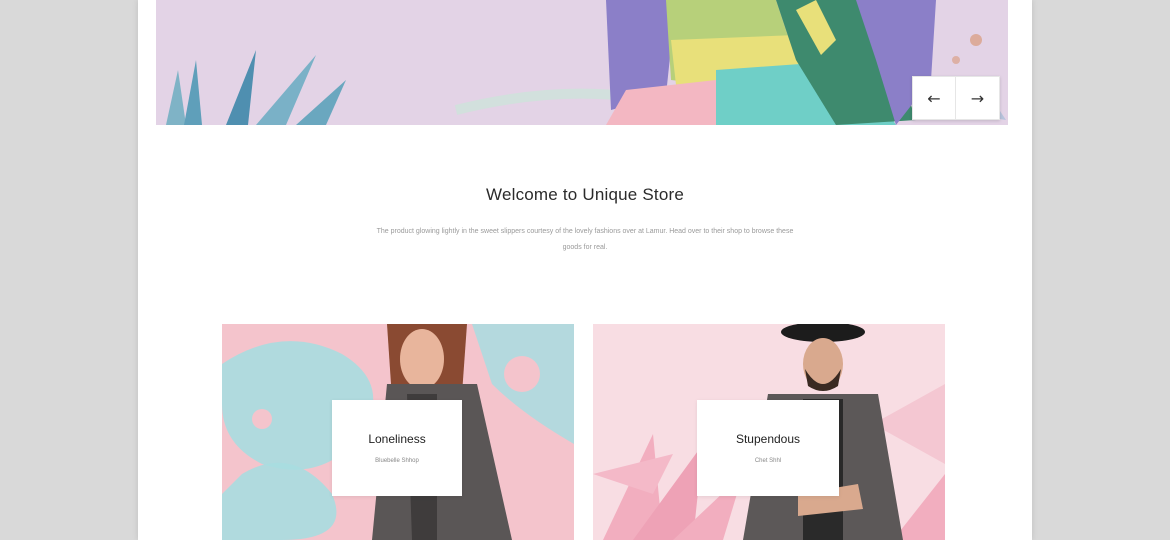 The width and height of the screenshot is (1170, 540). What do you see at coordinates (768, 461) in the screenshot?
I see `collection-subtitle: Chet Shhl` at bounding box center [768, 461].